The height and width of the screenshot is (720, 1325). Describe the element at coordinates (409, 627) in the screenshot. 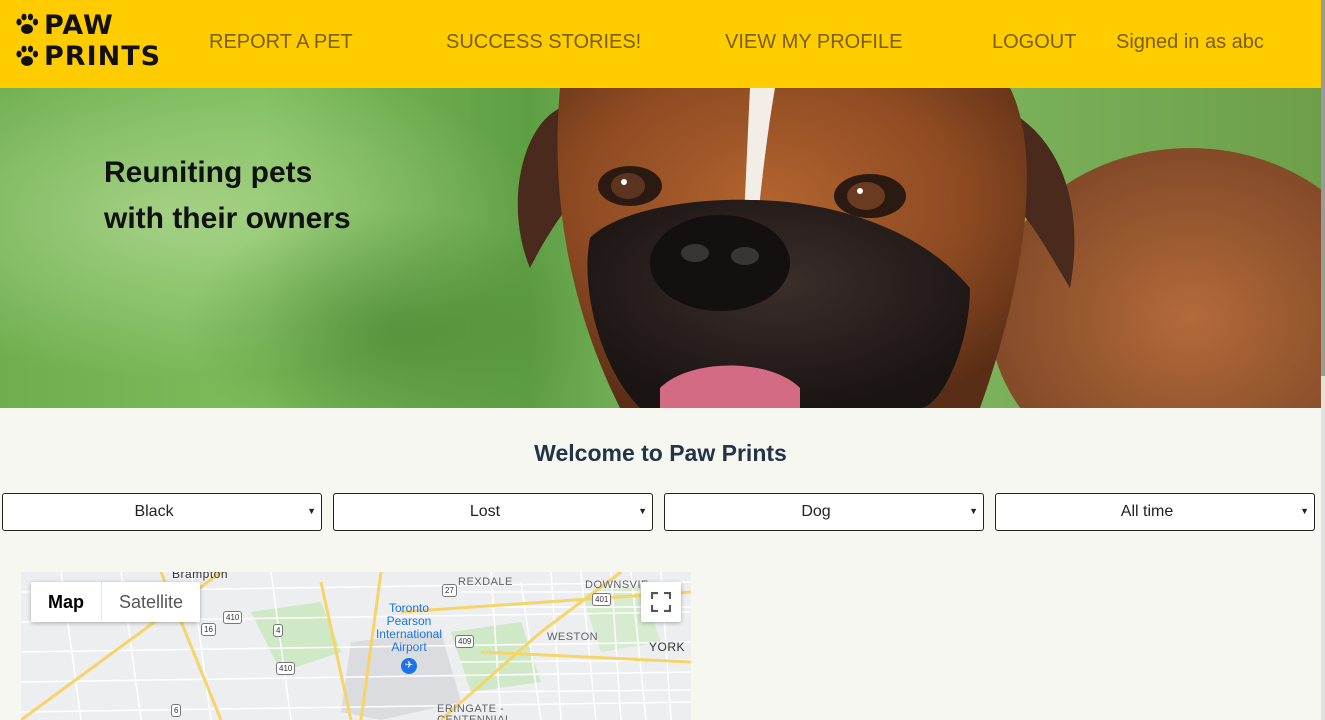

I see `map-label-airport: Toronto Pearson International Airport` at that location.